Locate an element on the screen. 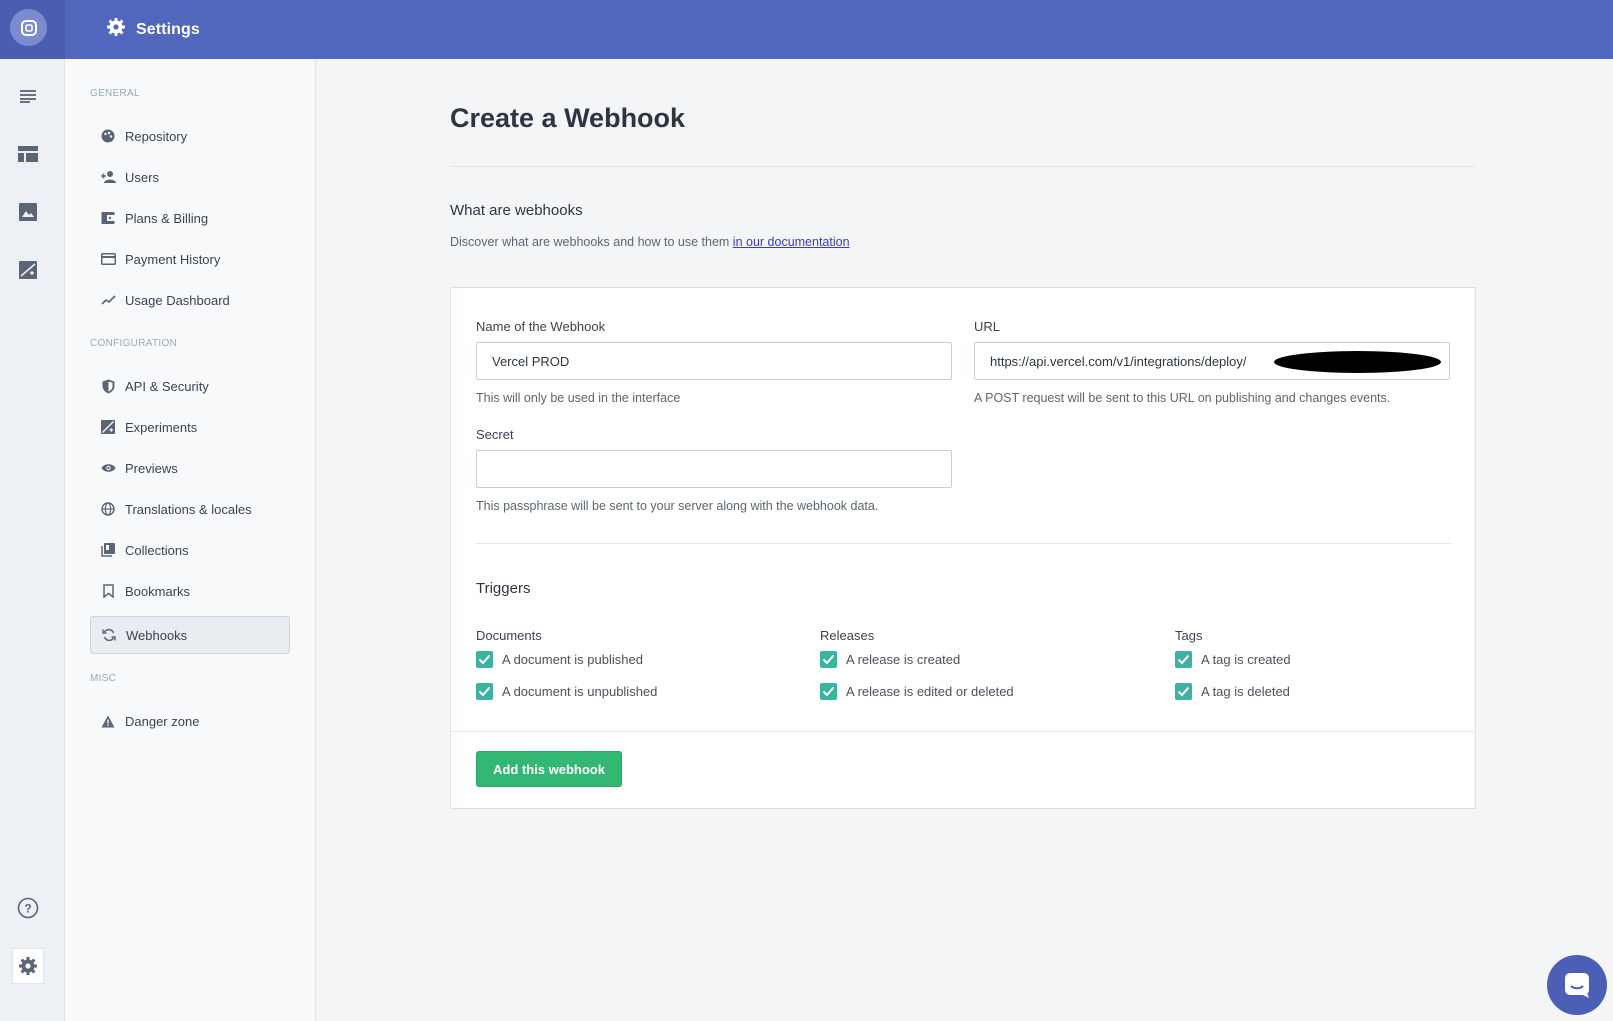  sidebar-item-webhooks: Webhooks is located at coordinates (190, 635).